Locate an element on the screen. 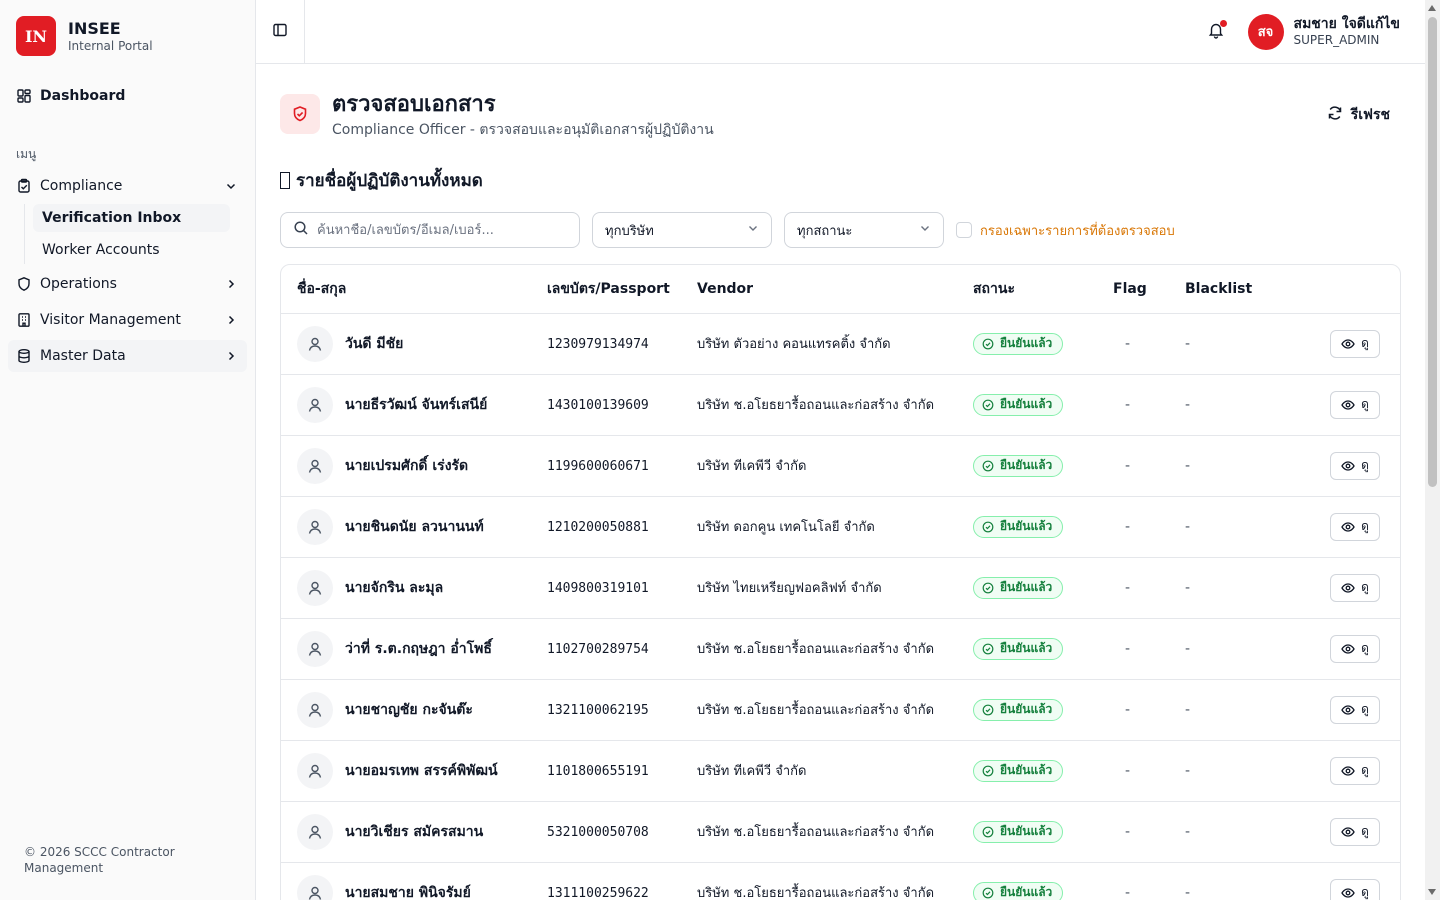 The image size is (1440, 900). cell-name: นายเปรมศักดิ์ เร่งรัด is located at coordinates (414, 466).